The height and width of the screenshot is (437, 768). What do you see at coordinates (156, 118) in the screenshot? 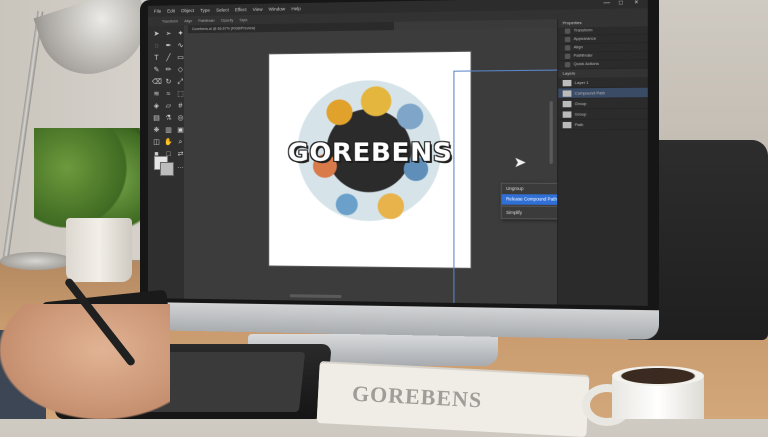
I see `gradient-tool-icon: ▤` at bounding box center [156, 118].